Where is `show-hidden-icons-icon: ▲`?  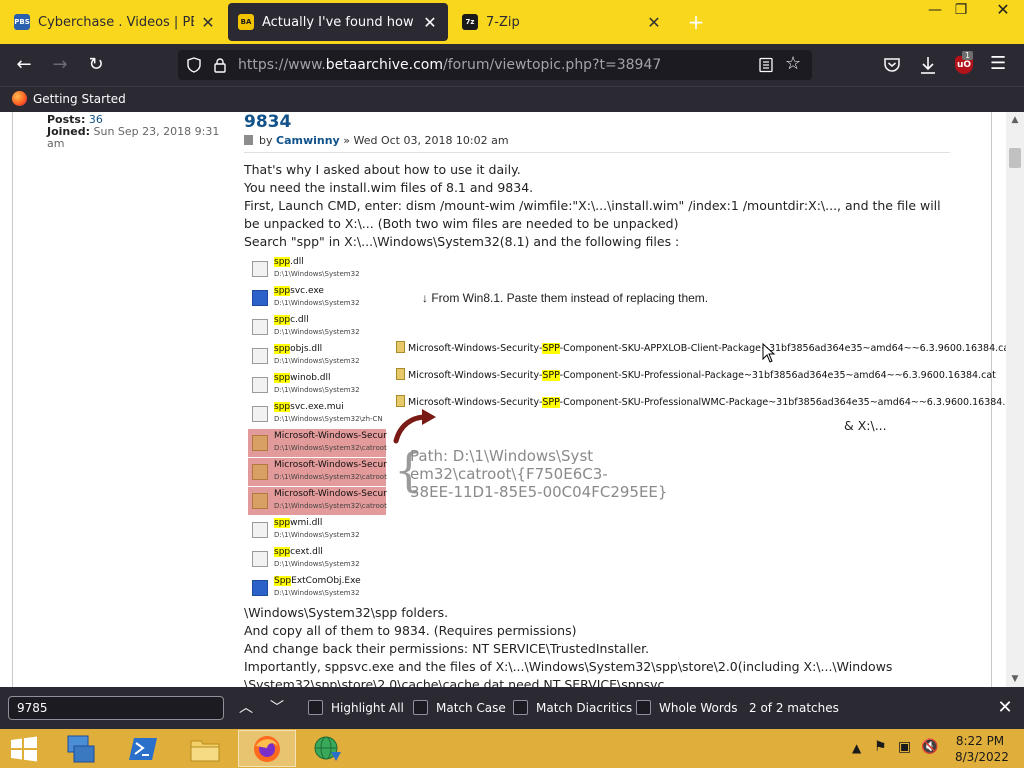 show-hidden-icons-icon: ▲ is located at coordinates (856, 748).